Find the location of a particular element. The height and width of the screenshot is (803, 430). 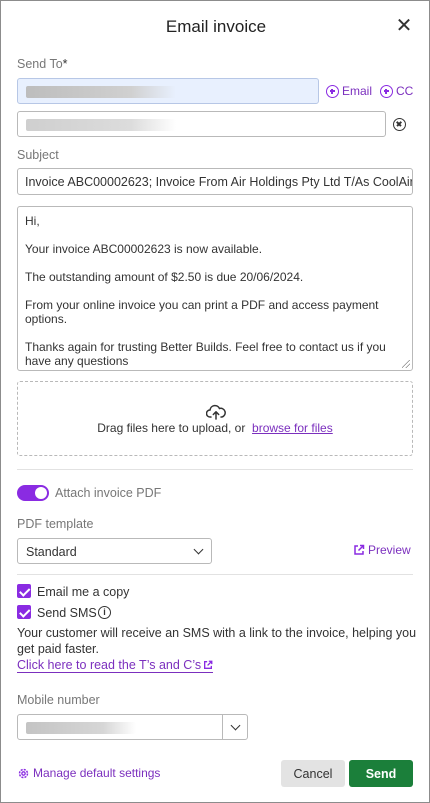

redacted-mobile is located at coordinates (81, 728).